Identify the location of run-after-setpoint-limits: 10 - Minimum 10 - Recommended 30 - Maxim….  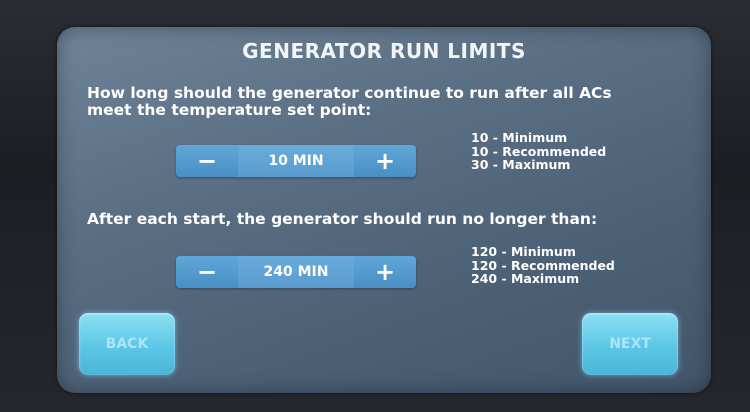
(538, 151).